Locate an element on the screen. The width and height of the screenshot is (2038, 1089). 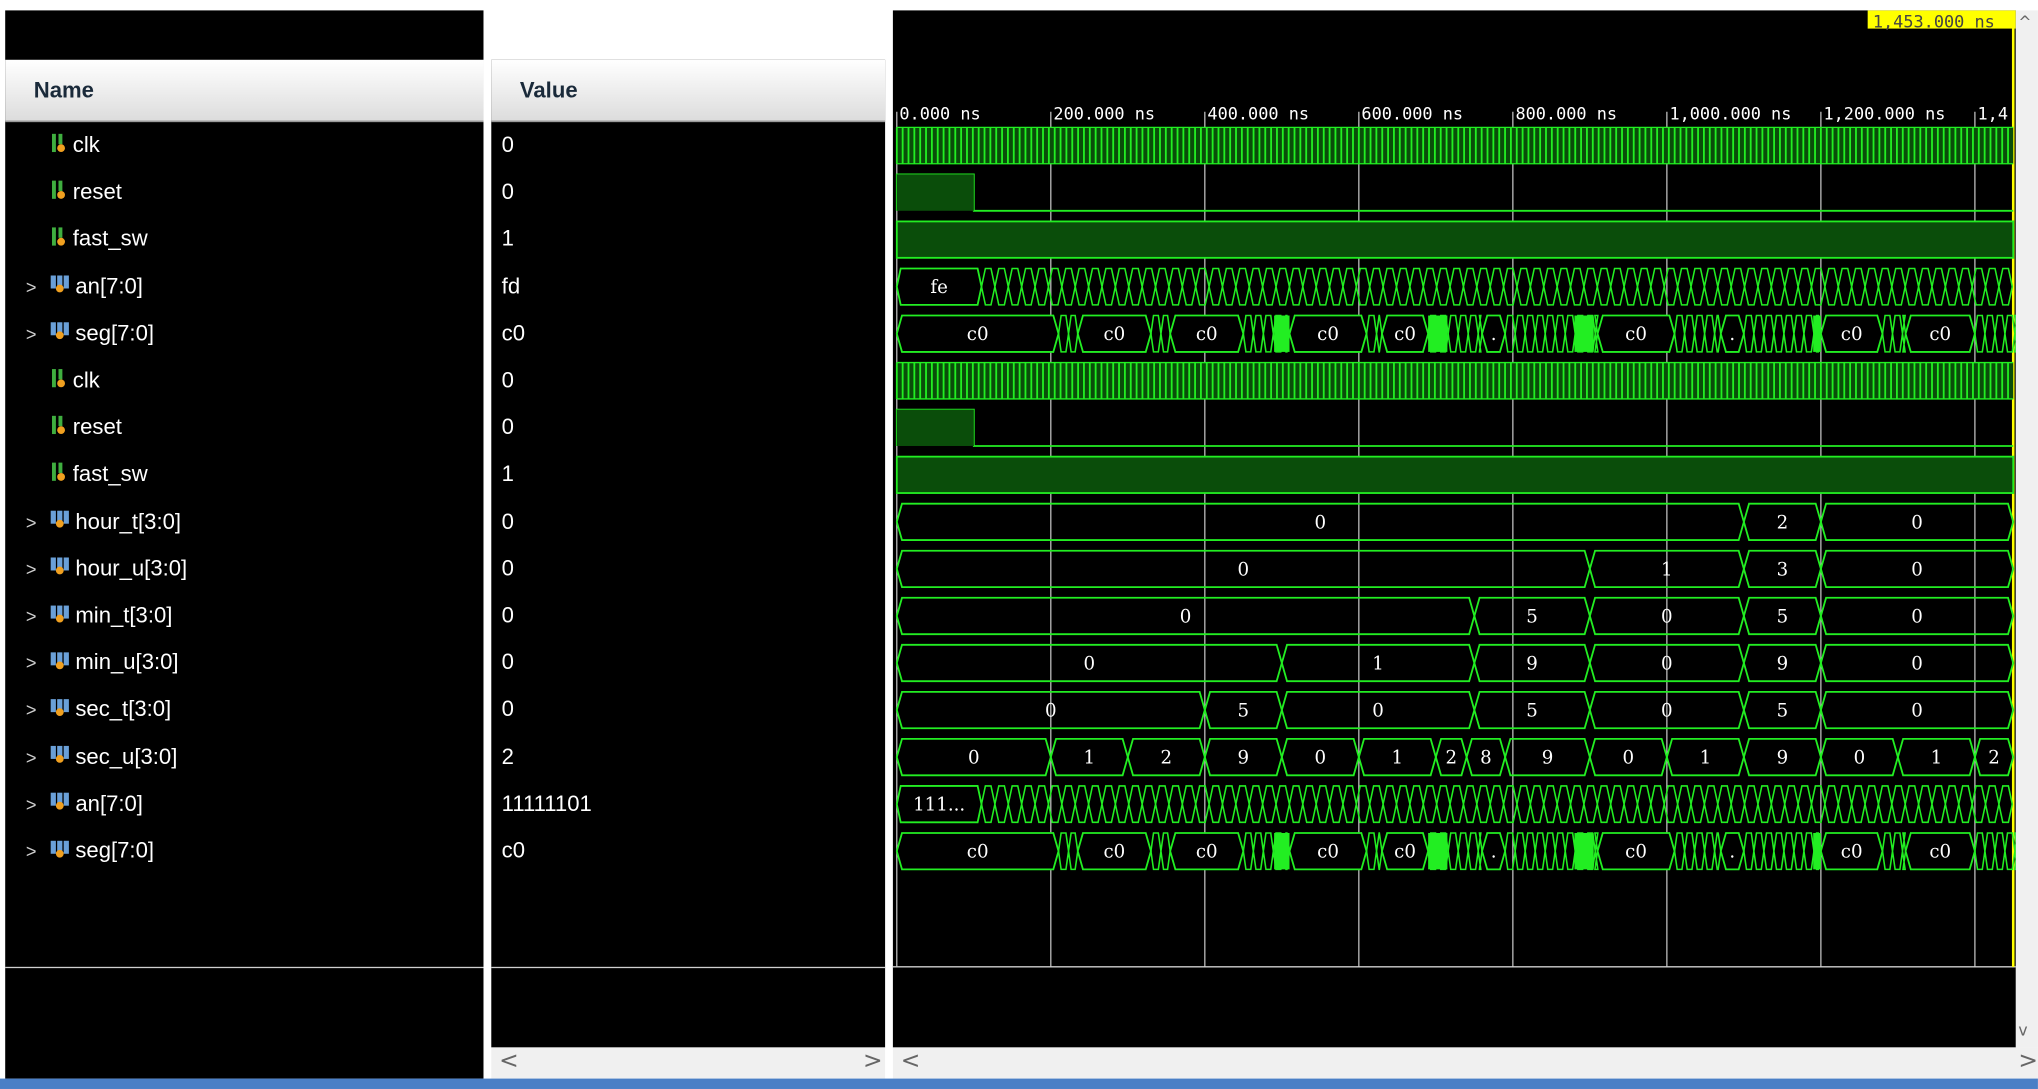
signal-name: sec_u[3:0] is located at coordinates (126, 756).